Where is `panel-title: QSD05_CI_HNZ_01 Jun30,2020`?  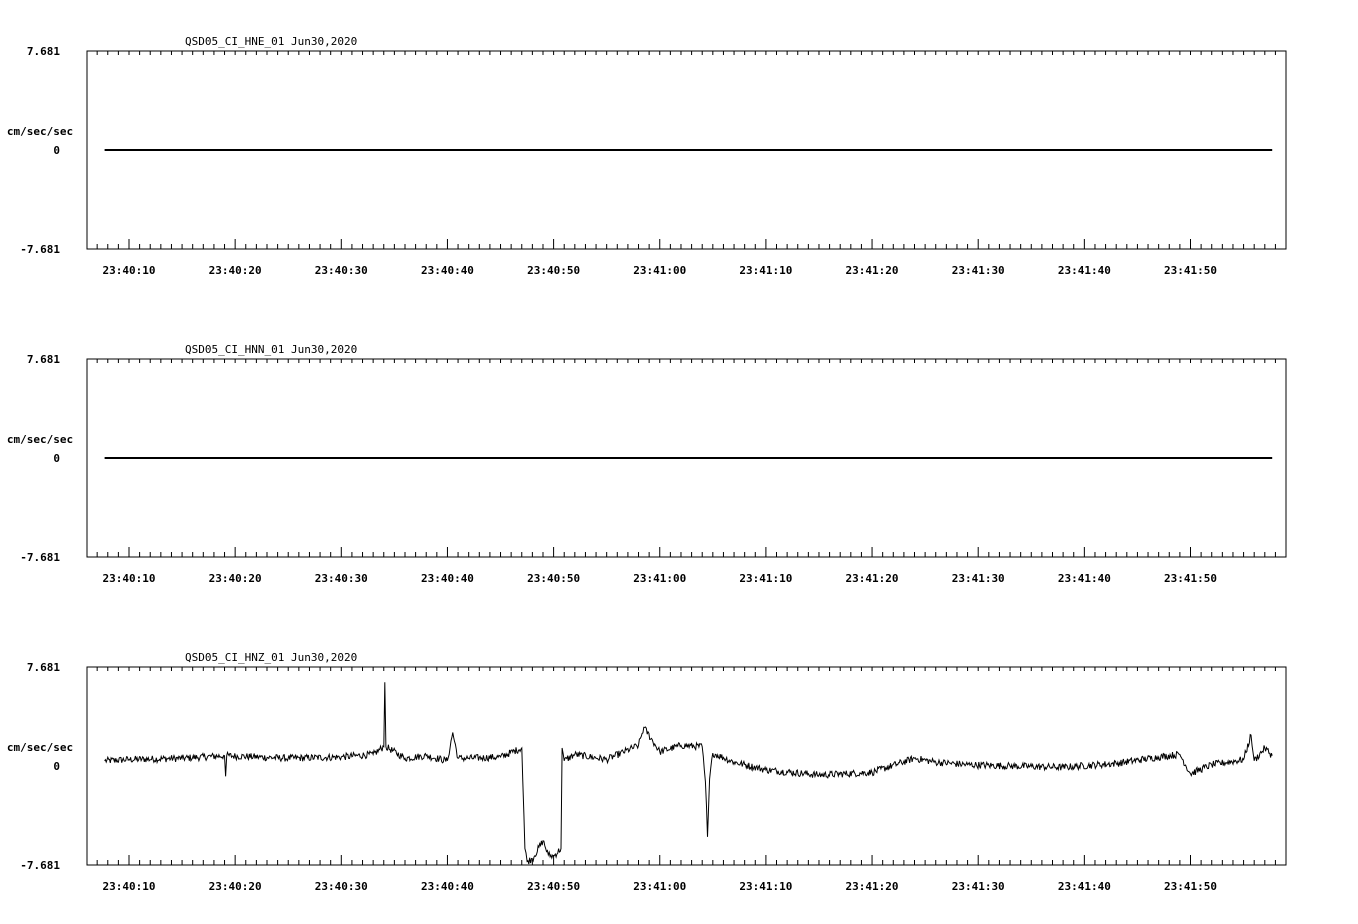 panel-title: QSD05_CI_HNZ_01 Jun30,2020 is located at coordinates (271, 657).